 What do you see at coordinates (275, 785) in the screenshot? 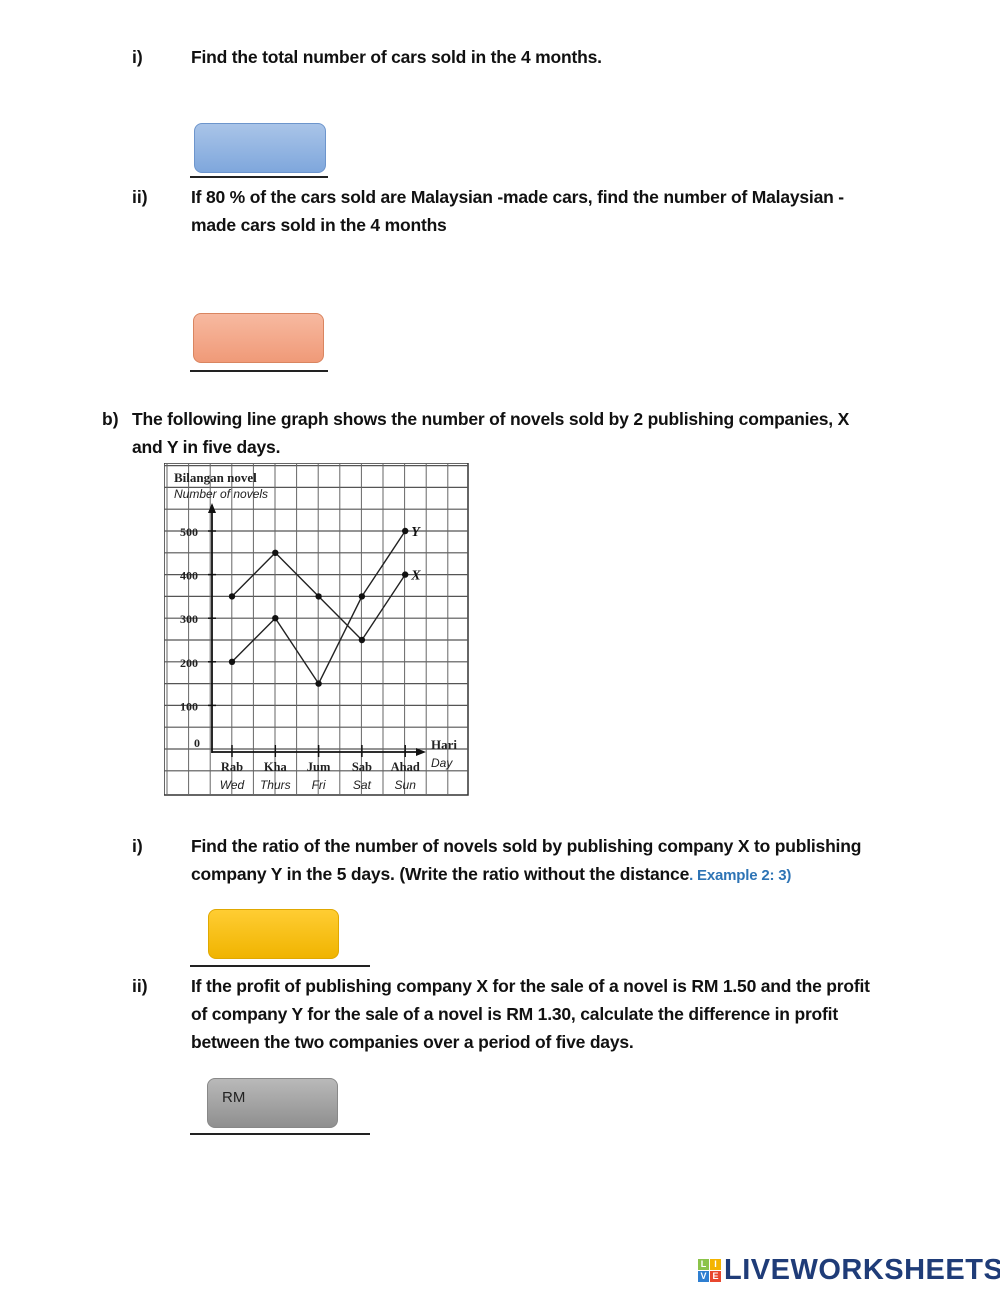
I see `x-tick-label-en: Thurs` at bounding box center [275, 785].